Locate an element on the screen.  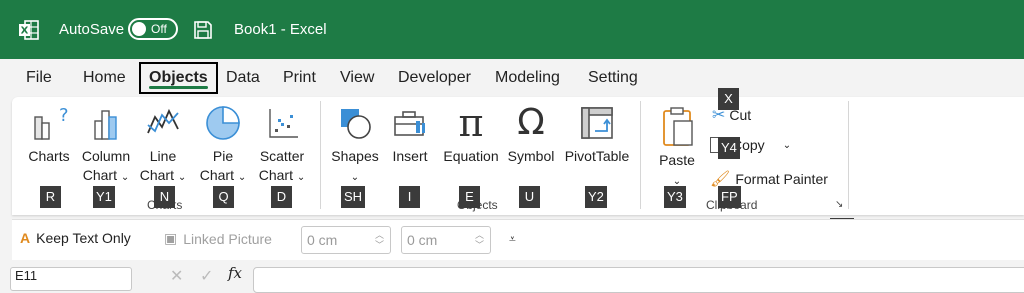
autosave-toggle: Off is located at coordinates (153, 29).